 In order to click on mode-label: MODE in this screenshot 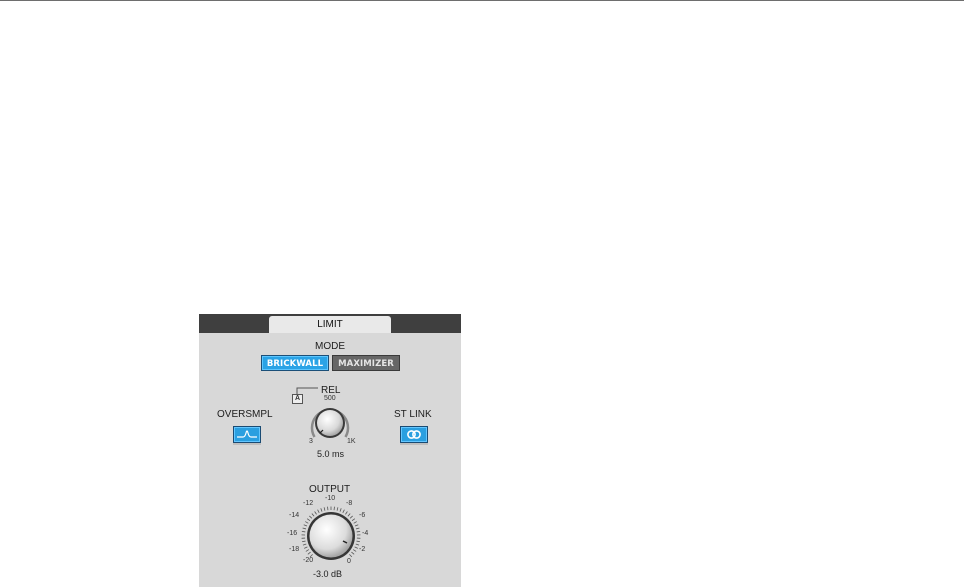, I will do `click(330, 346)`.